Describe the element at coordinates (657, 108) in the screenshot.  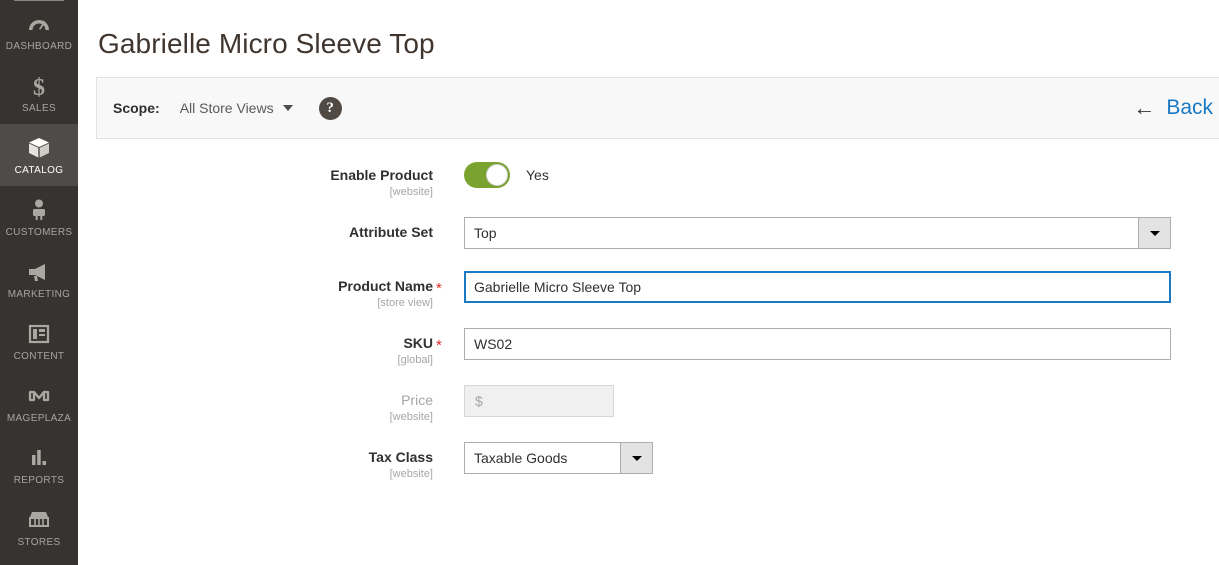
I see `scope-bar: Scope: All Store Views ? ← Back` at that location.